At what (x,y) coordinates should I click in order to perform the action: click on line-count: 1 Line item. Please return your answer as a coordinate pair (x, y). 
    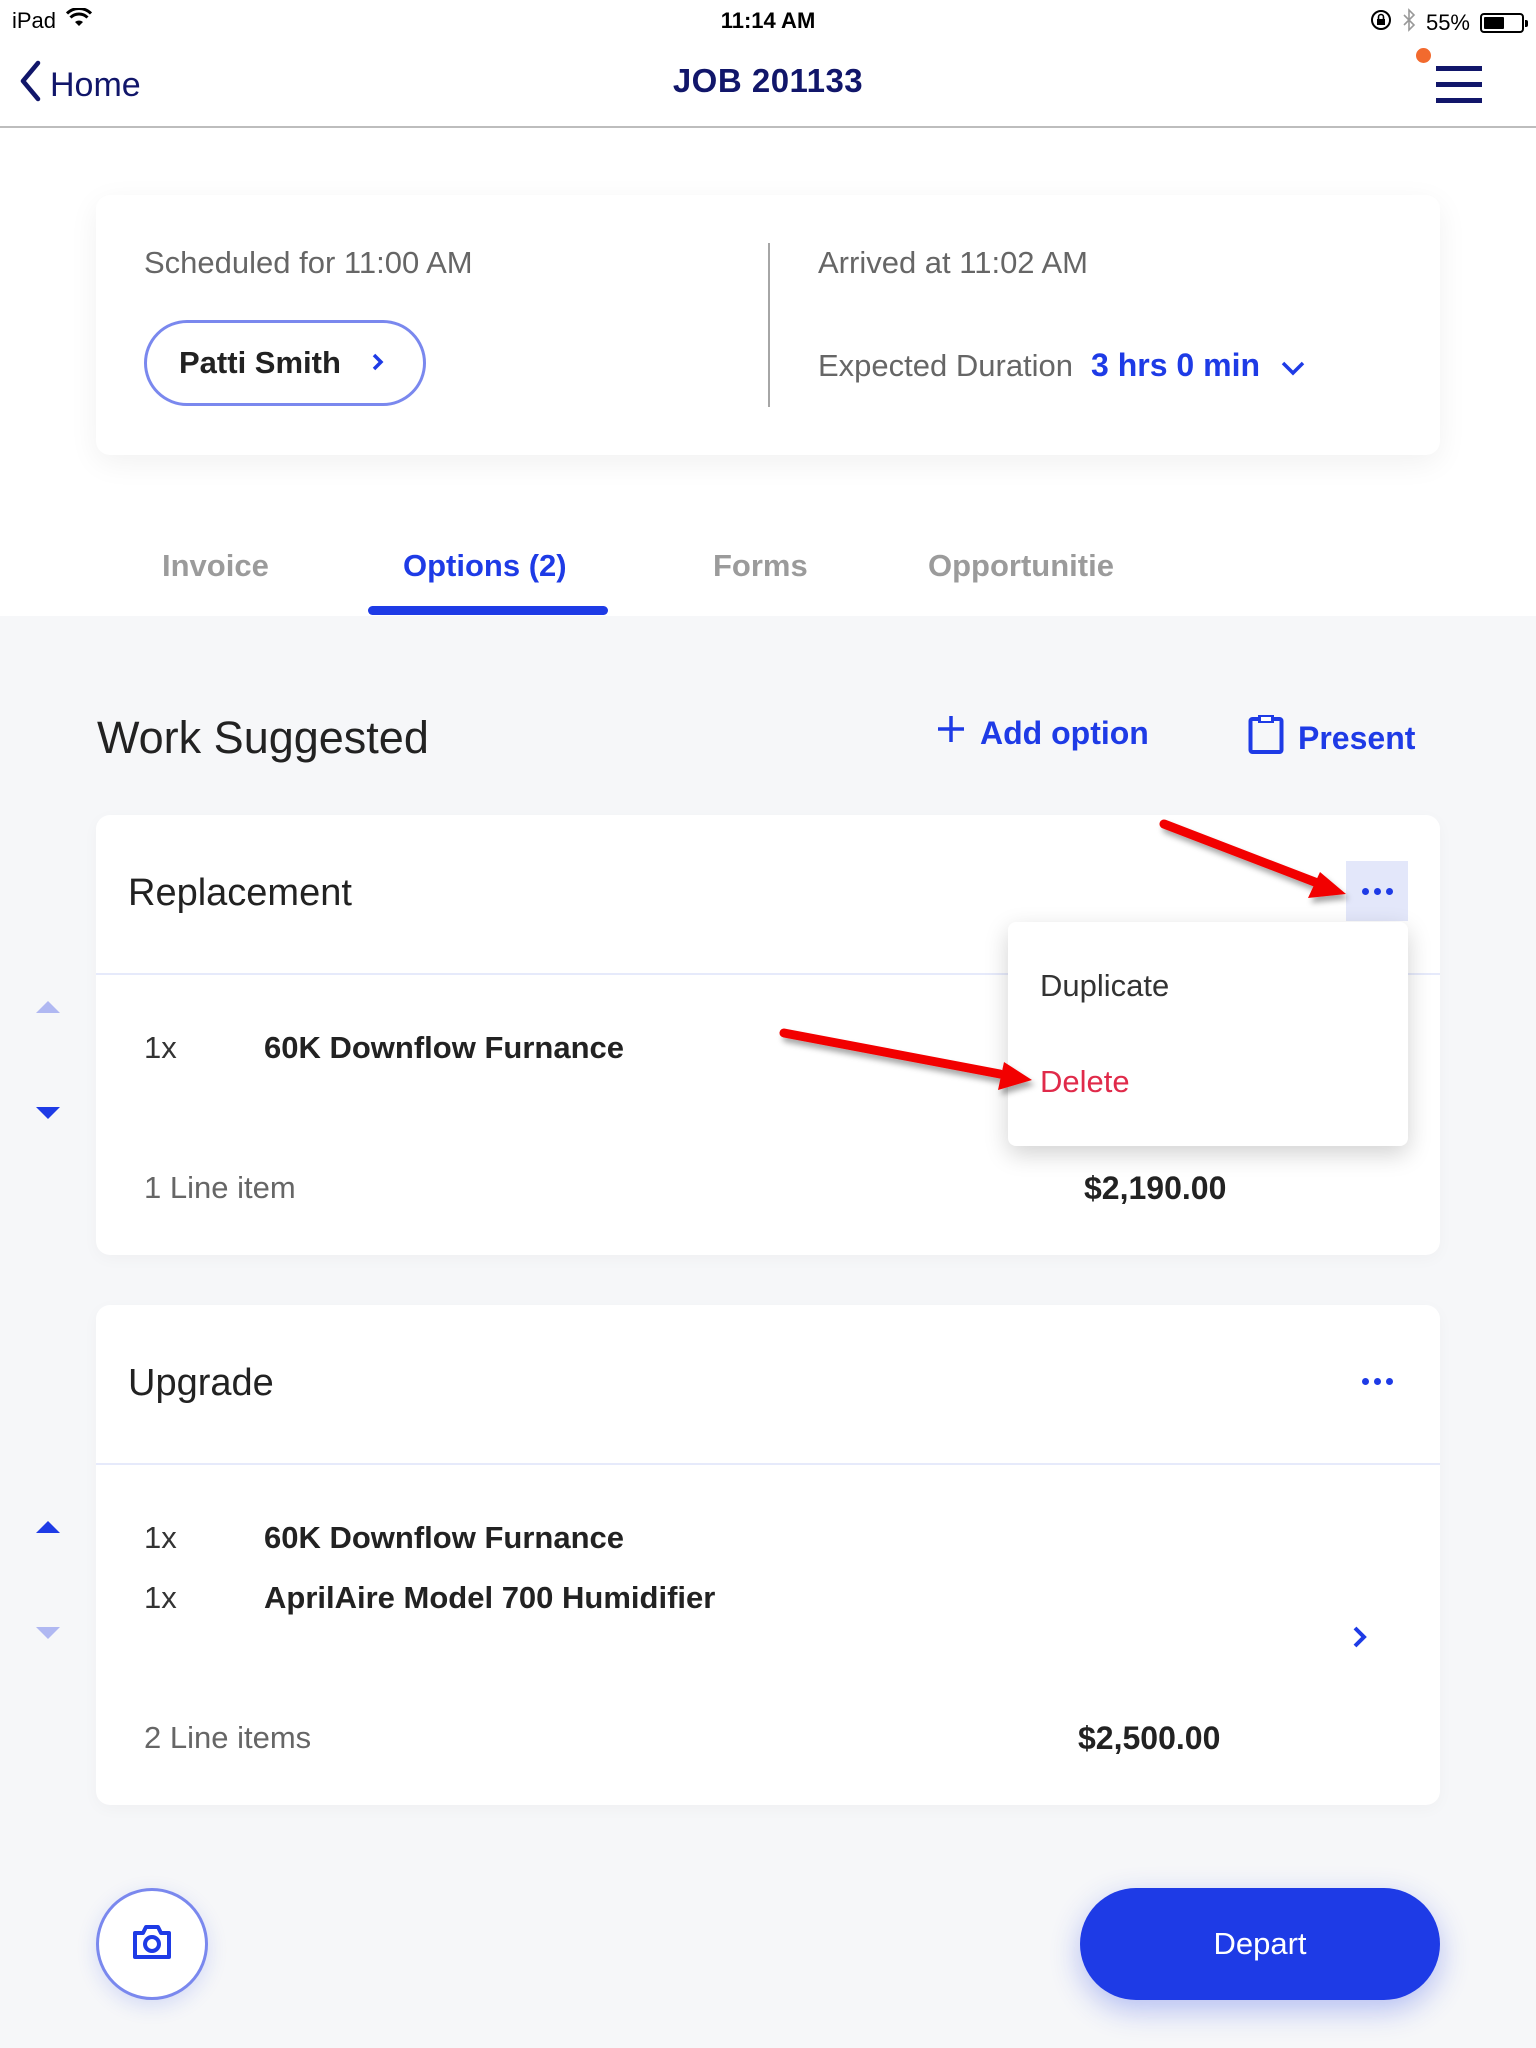
    Looking at the image, I should click on (220, 1187).